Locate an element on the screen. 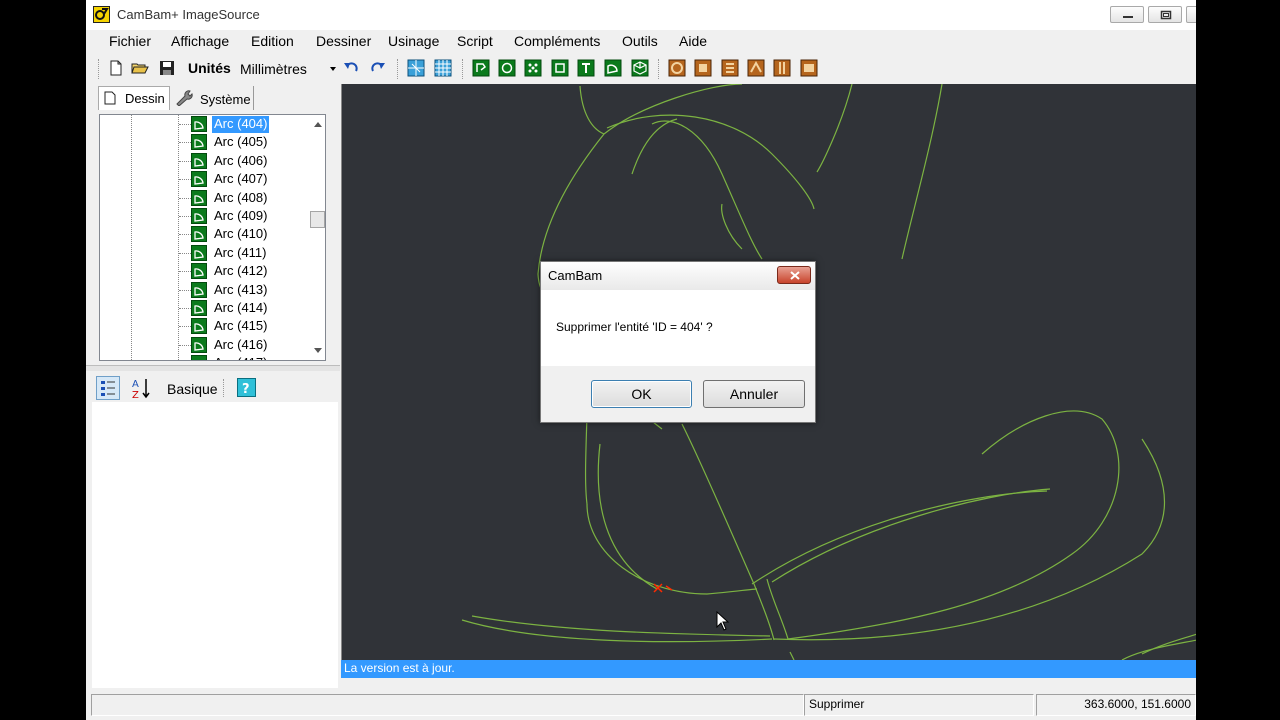 This screenshot has width=1280, height=720. menu-dessiner: Dessiner is located at coordinates (343, 41).